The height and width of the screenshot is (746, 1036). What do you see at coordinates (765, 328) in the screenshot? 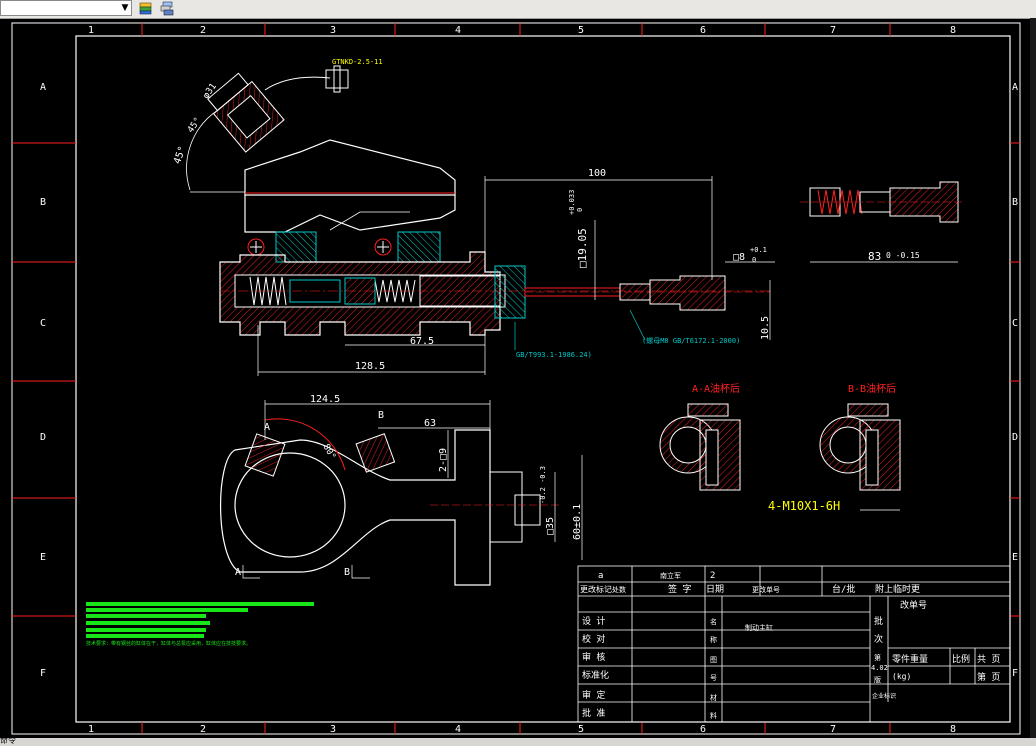
I see `dim-10-5: 10.5` at bounding box center [765, 328].